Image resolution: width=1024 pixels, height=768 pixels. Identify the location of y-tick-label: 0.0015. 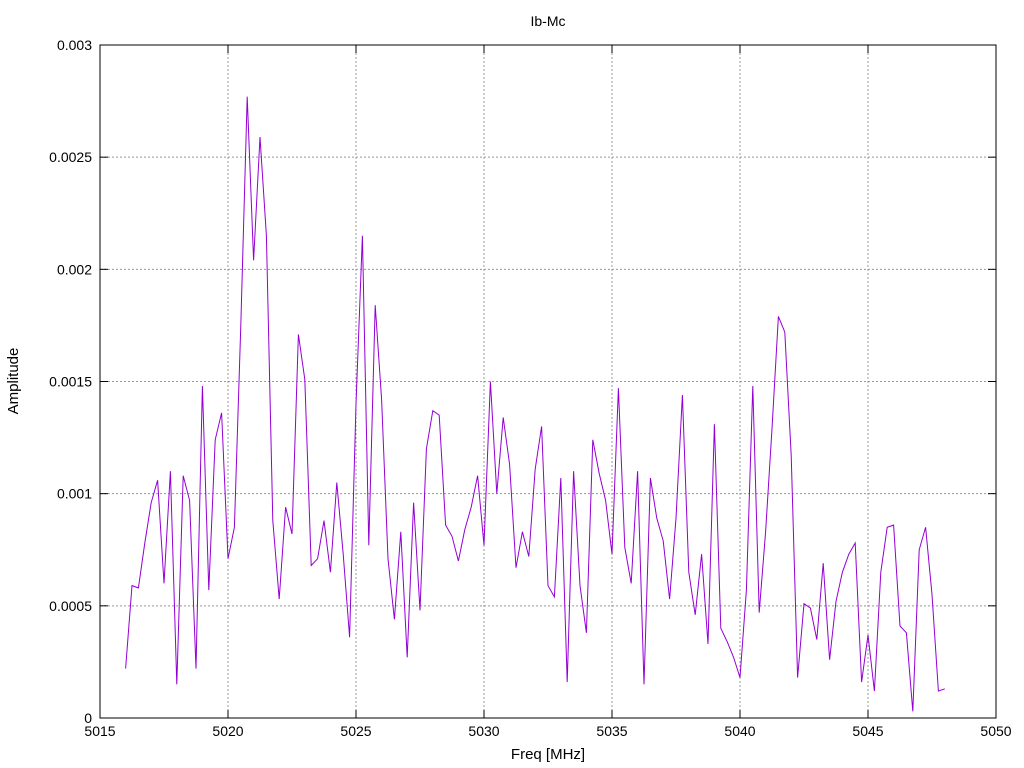
(70, 382).